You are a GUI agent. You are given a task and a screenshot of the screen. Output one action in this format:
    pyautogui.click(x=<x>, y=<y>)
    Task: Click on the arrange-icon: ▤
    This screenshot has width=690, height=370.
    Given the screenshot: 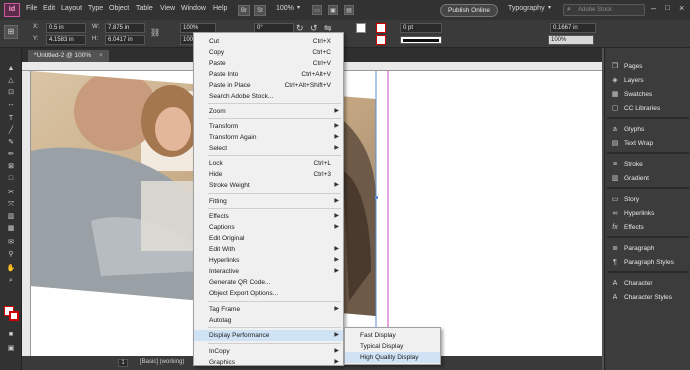 What is the action you would take?
    pyautogui.click(x=349, y=10)
    